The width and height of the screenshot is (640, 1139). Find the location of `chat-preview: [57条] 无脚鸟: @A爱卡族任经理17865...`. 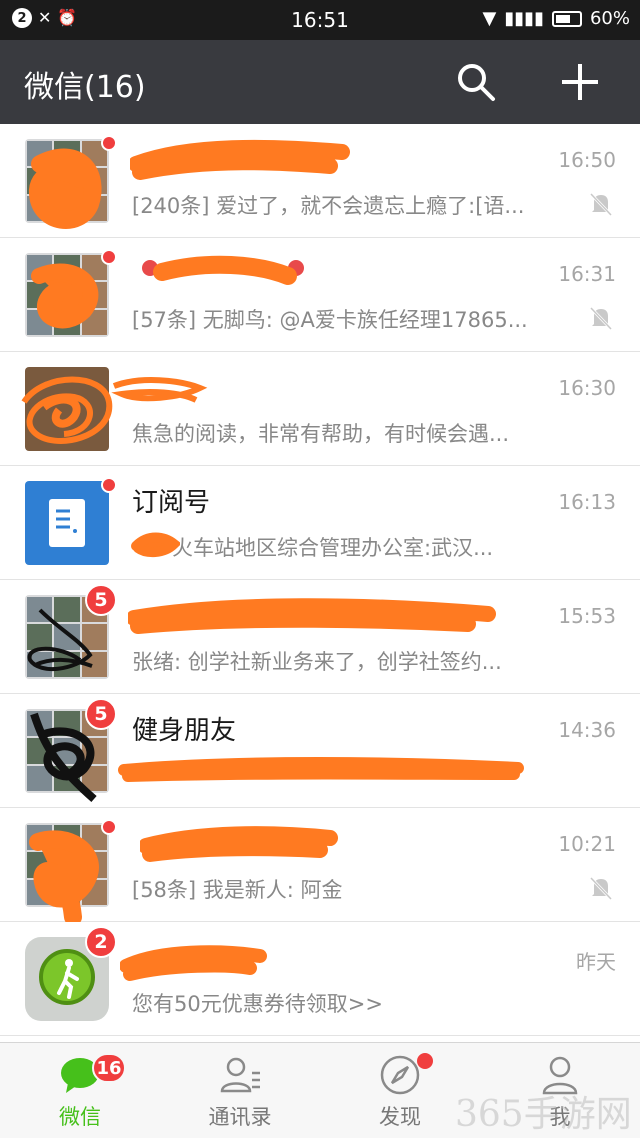

chat-preview: [57条] 无脚鸟: @A爱卡族任经理17865... is located at coordinates (330, 320).